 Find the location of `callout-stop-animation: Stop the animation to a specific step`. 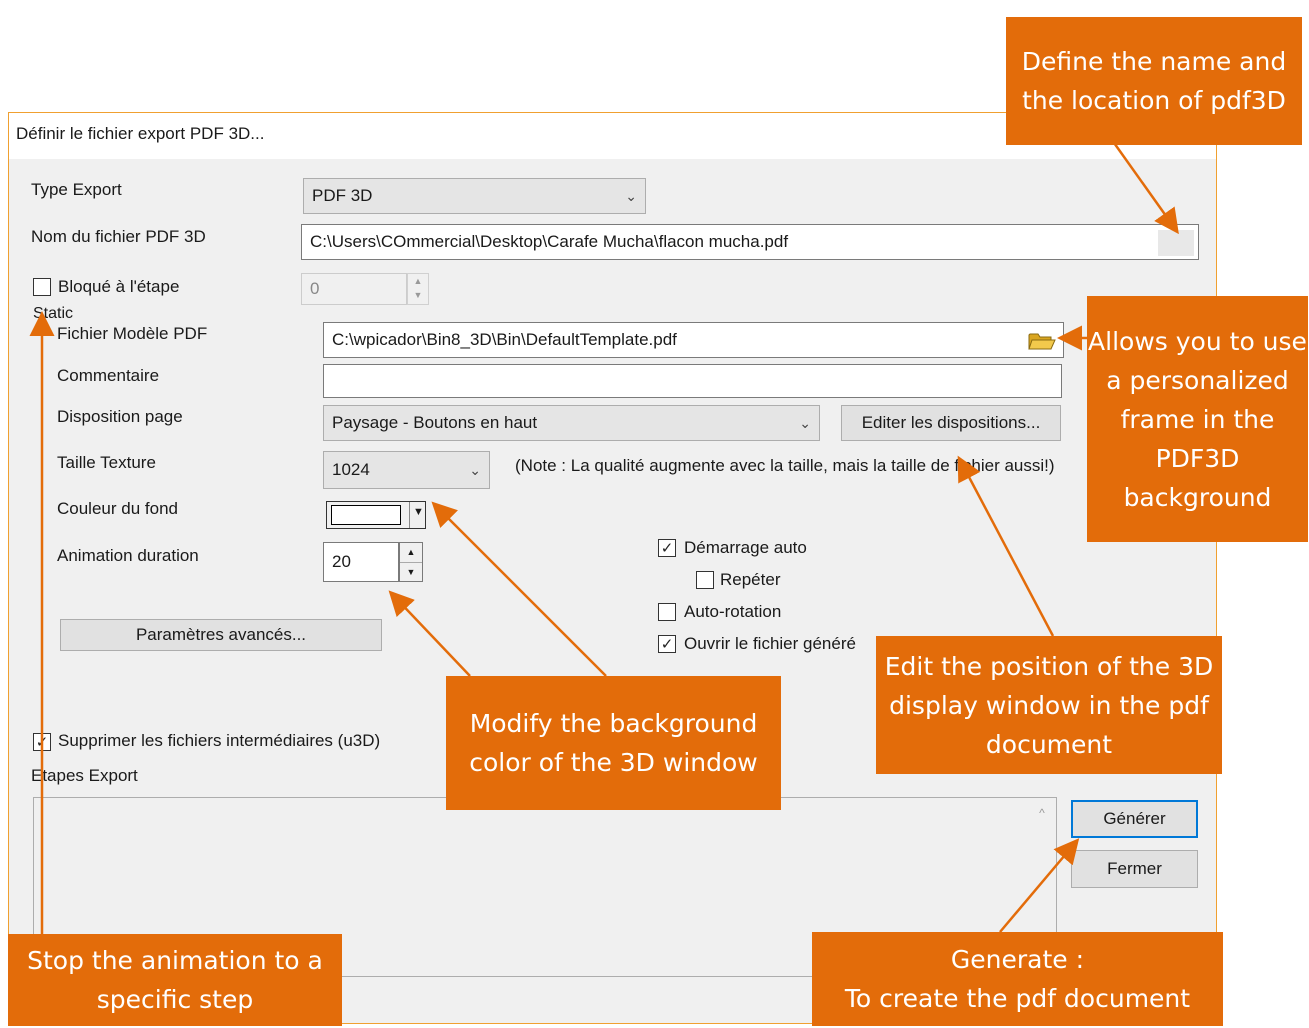

callout-stop-animation: Stop the animation to a specific step is located at coordinates (175, 980).